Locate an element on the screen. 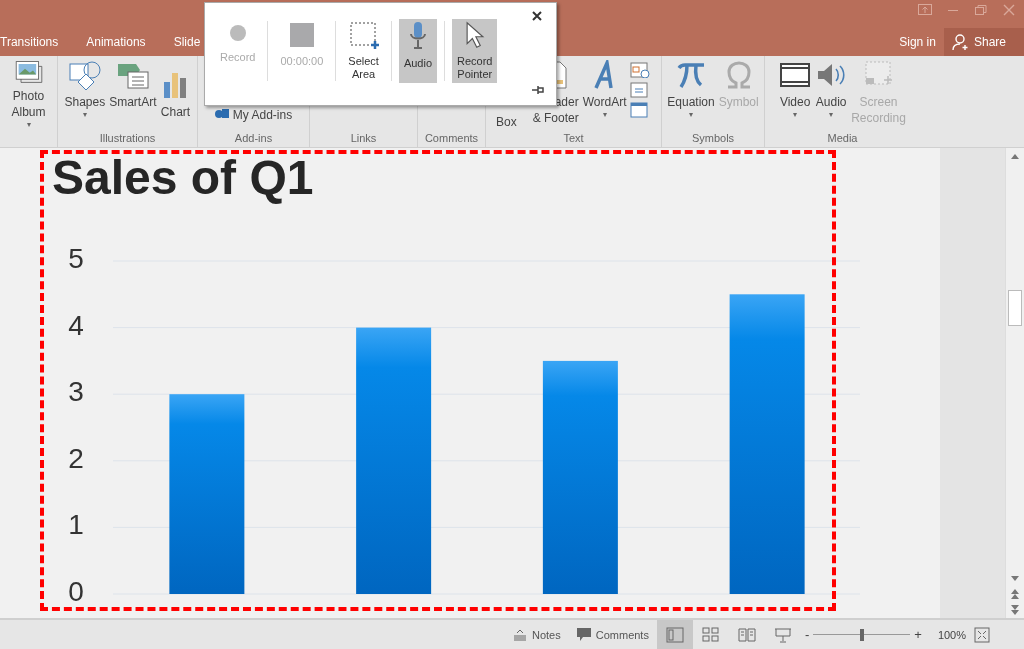 The height and width of the screenshot is (649, 1024). ribbon-display-icon is located at coordinates (925, 10).